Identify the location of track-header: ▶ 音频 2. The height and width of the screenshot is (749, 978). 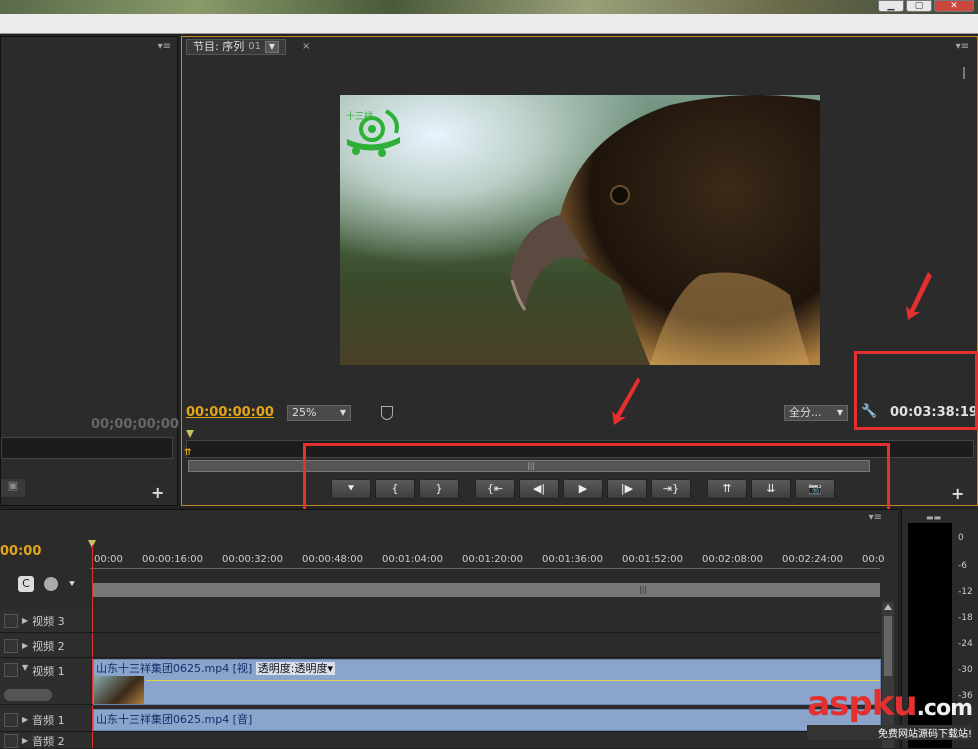
(45, 740).